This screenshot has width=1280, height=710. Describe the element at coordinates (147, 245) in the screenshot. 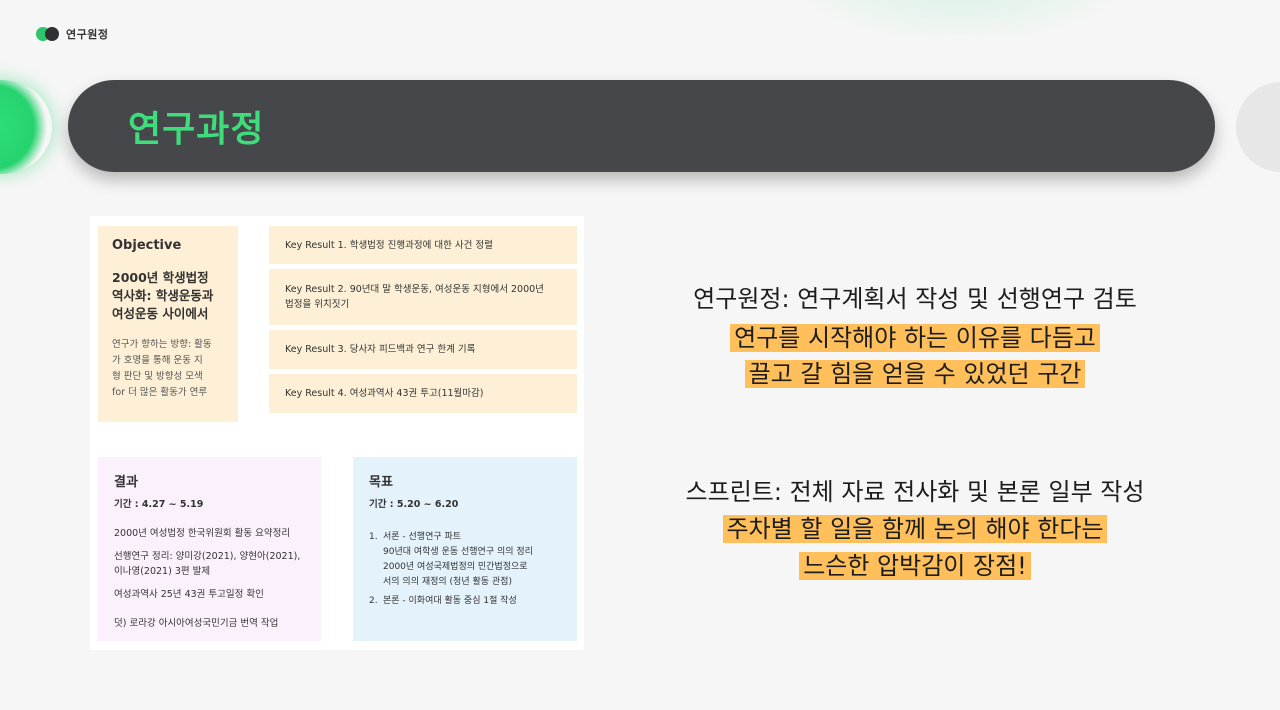

I see `objective-heading: Objective` at that location.